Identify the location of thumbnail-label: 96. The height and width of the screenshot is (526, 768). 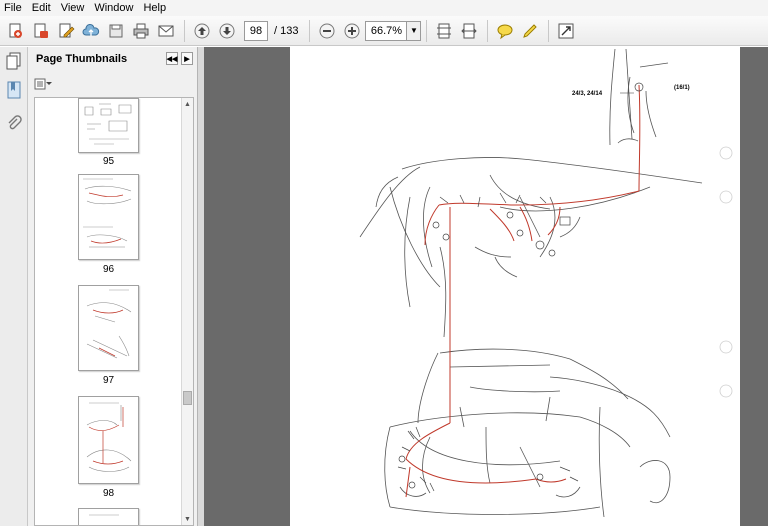
(108, 269).